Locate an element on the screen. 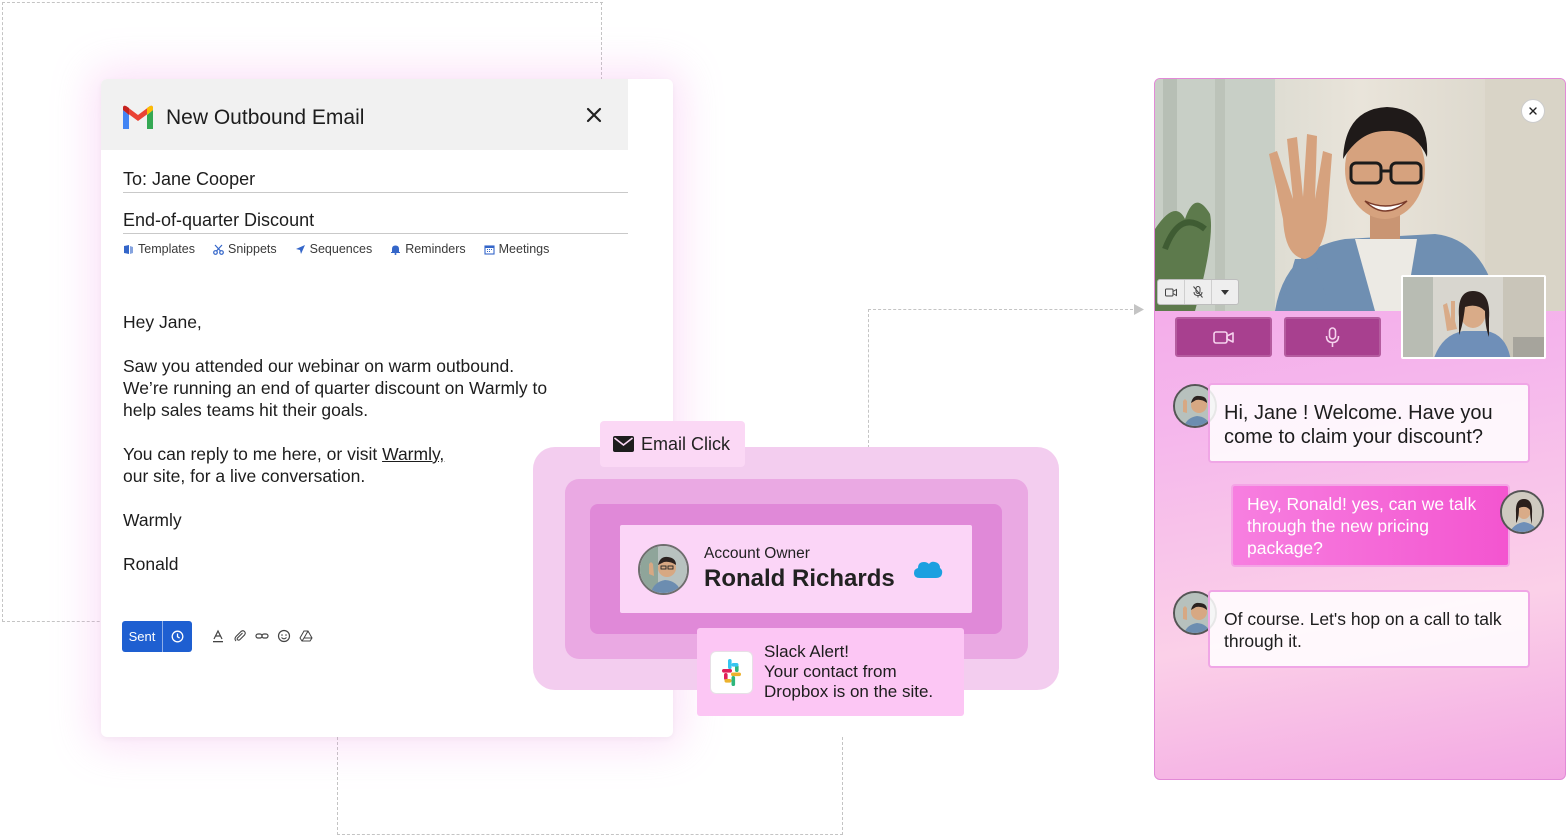 This screenshot has width=1566, height=837. salesforce-icon is located at coordinates (928, 569).